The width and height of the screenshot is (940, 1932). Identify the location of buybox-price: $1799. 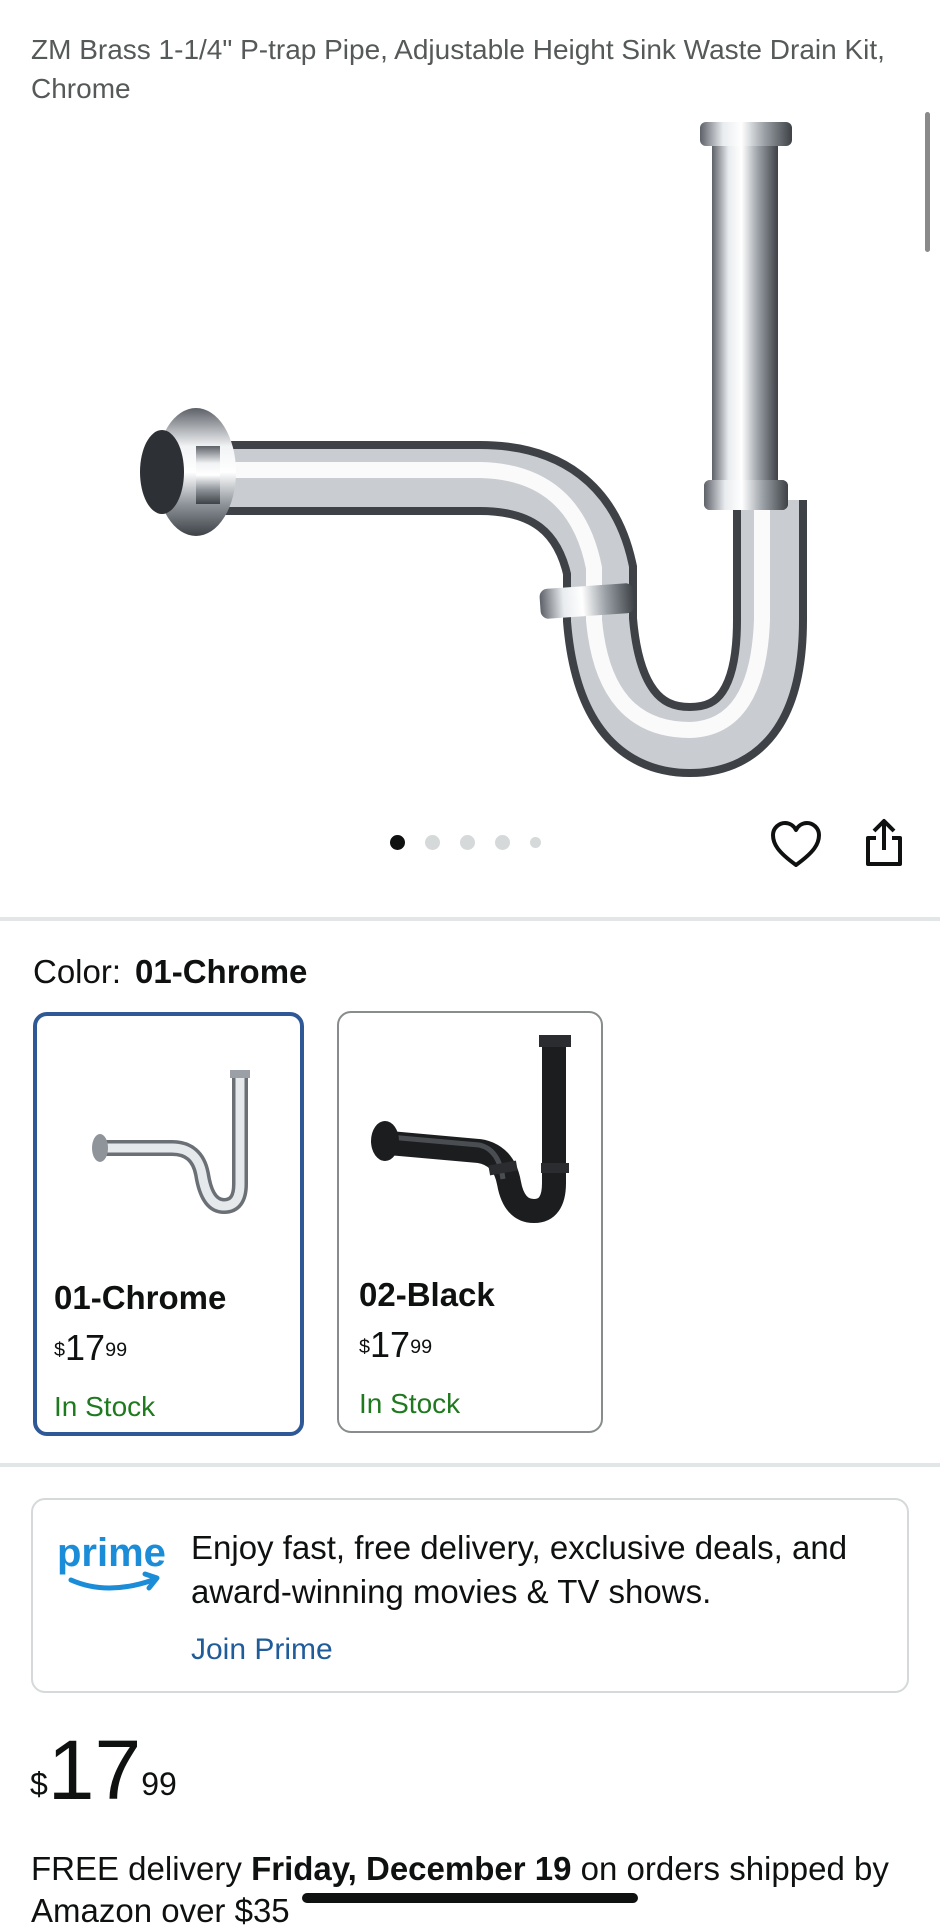
(103, 1770).